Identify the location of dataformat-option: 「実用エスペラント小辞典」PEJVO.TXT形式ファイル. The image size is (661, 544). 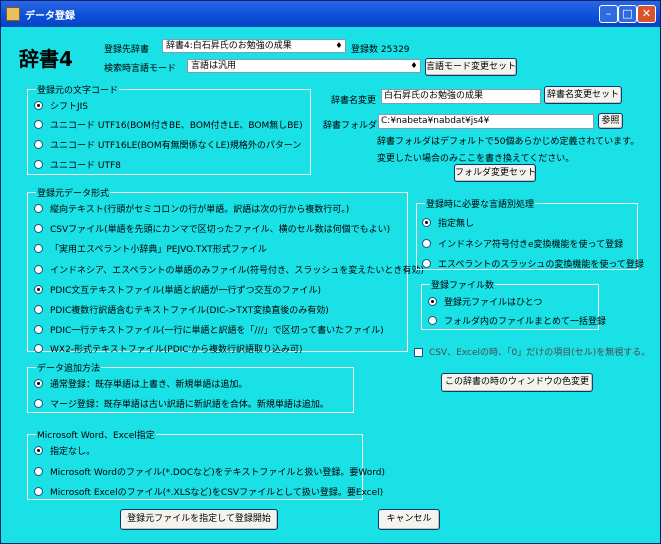
(150, 248).